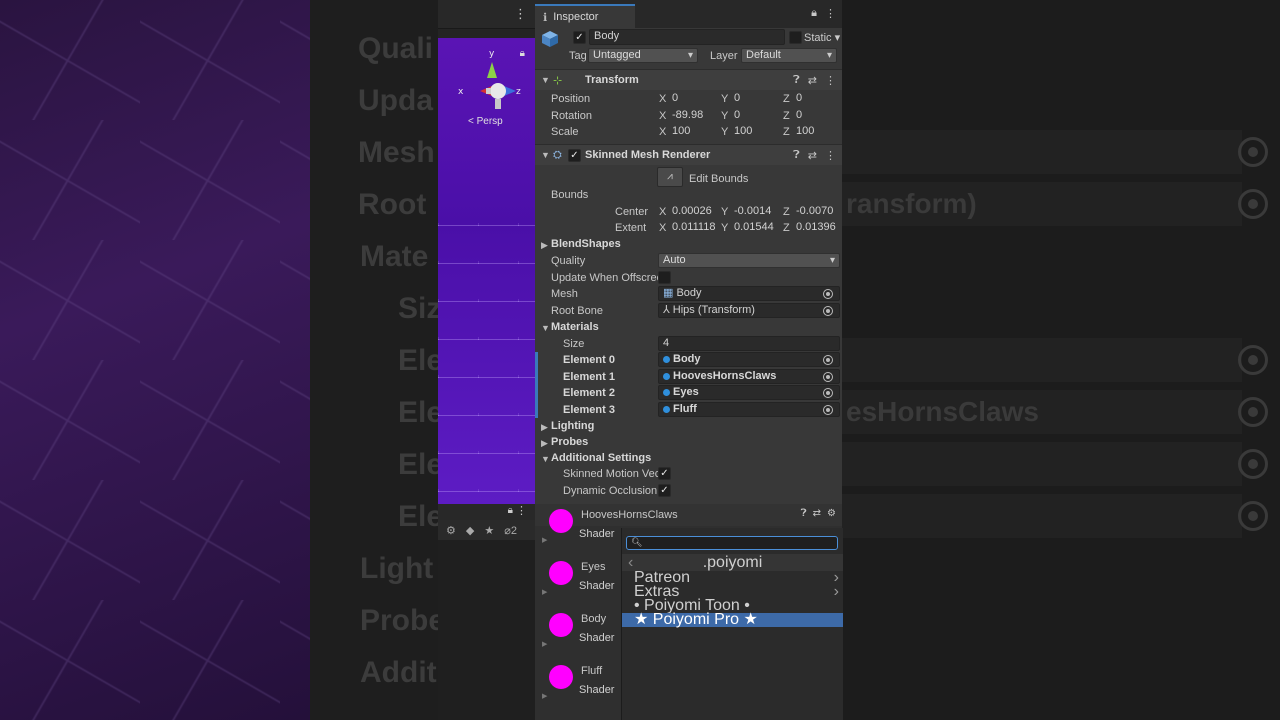  I want to click on ghost-text: Ele, so click(421, 516).